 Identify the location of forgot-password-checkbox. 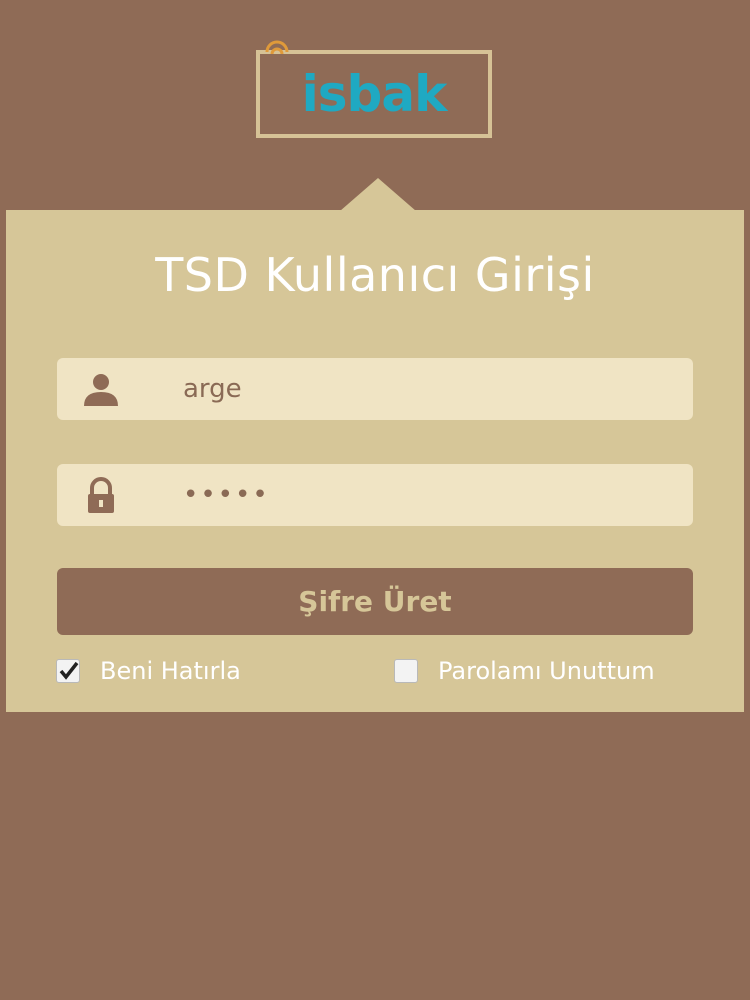
(406, 671).